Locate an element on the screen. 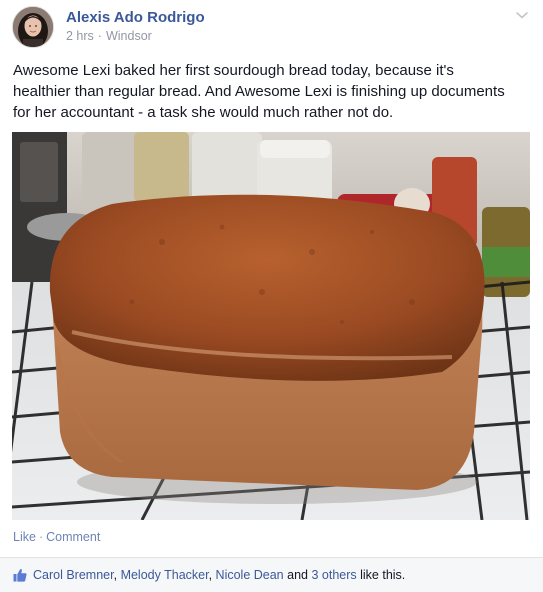 The height and width of the screenshot is (592, 543). chevron-down-icon is located at coordinates (522, 15).